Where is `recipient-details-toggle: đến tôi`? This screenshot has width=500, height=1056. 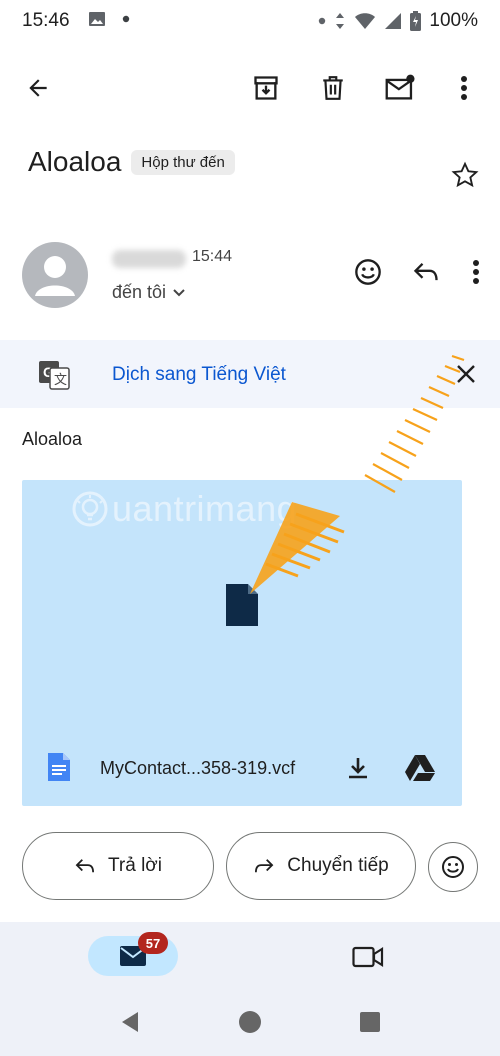
recipient-details-toggle: đến tôi is located at coordinates (149, 292).